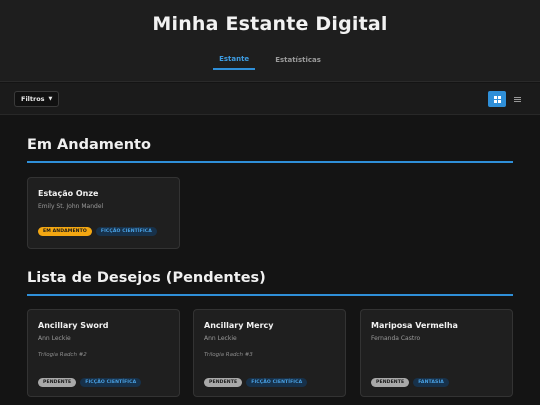  I want to click on book-series: Trilogia Radch #3, so click(228, 355).